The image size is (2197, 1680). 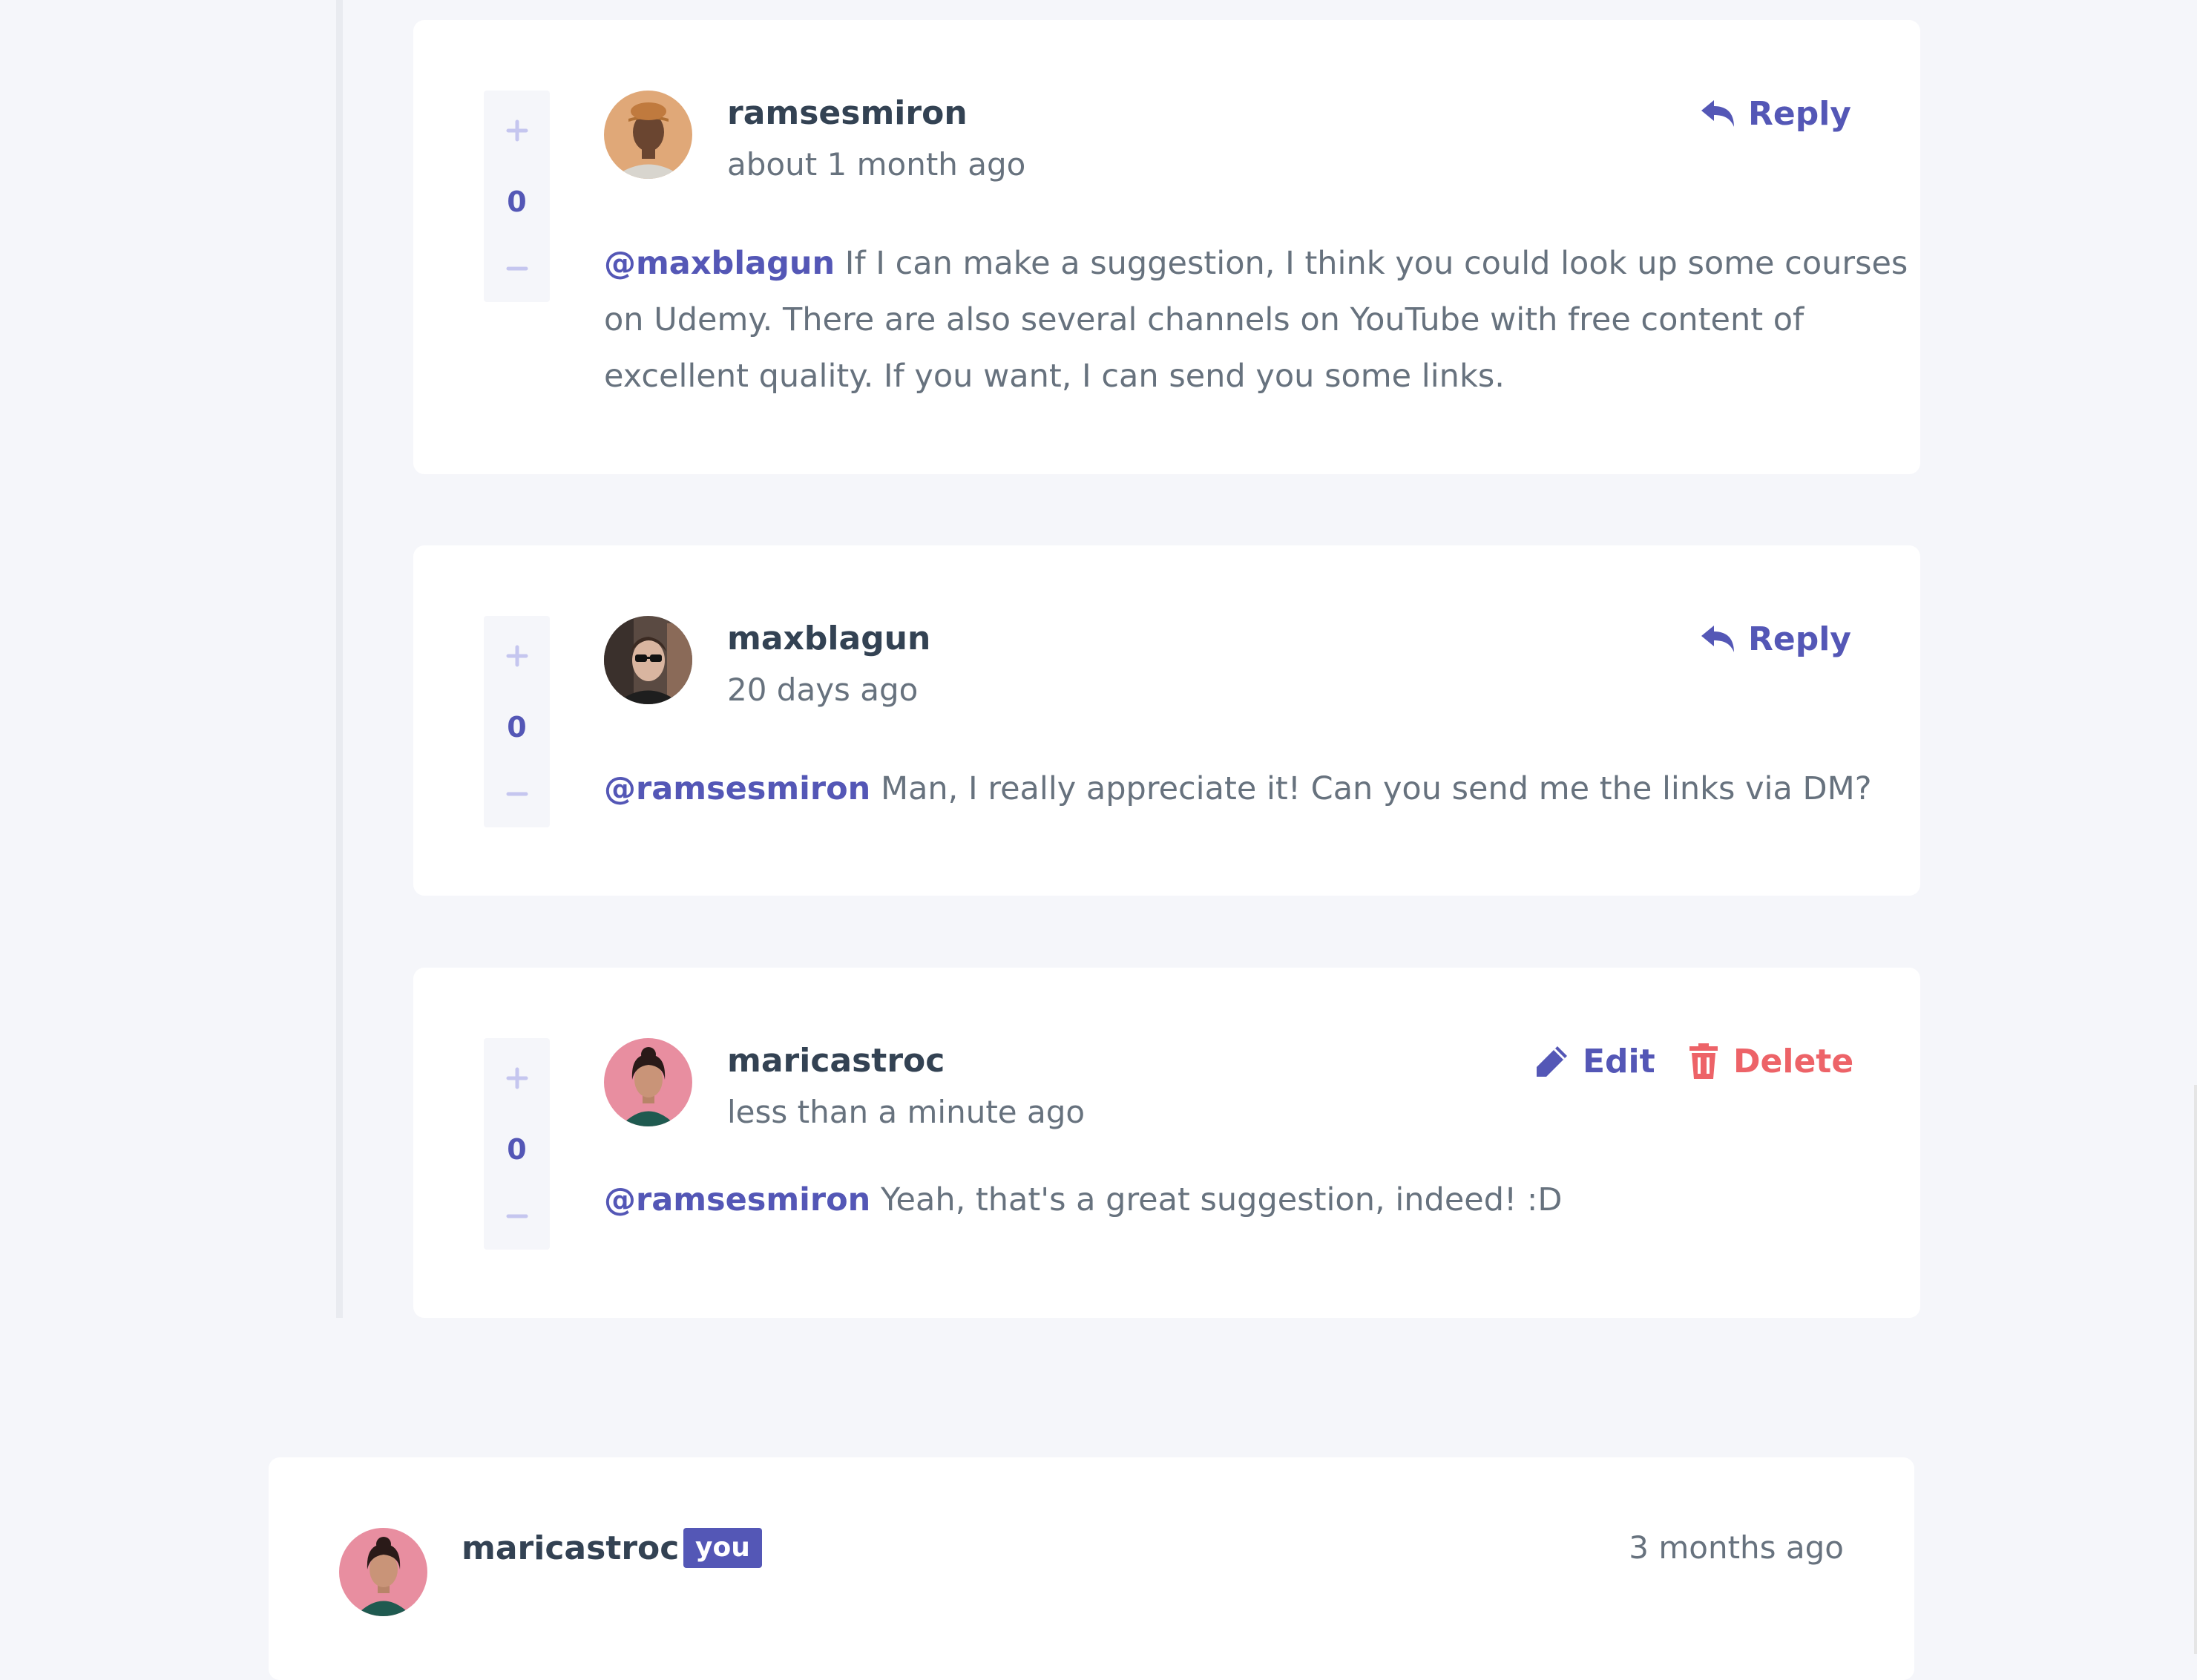 I want to click on reply-thread-line, so click(x=339, y=659).